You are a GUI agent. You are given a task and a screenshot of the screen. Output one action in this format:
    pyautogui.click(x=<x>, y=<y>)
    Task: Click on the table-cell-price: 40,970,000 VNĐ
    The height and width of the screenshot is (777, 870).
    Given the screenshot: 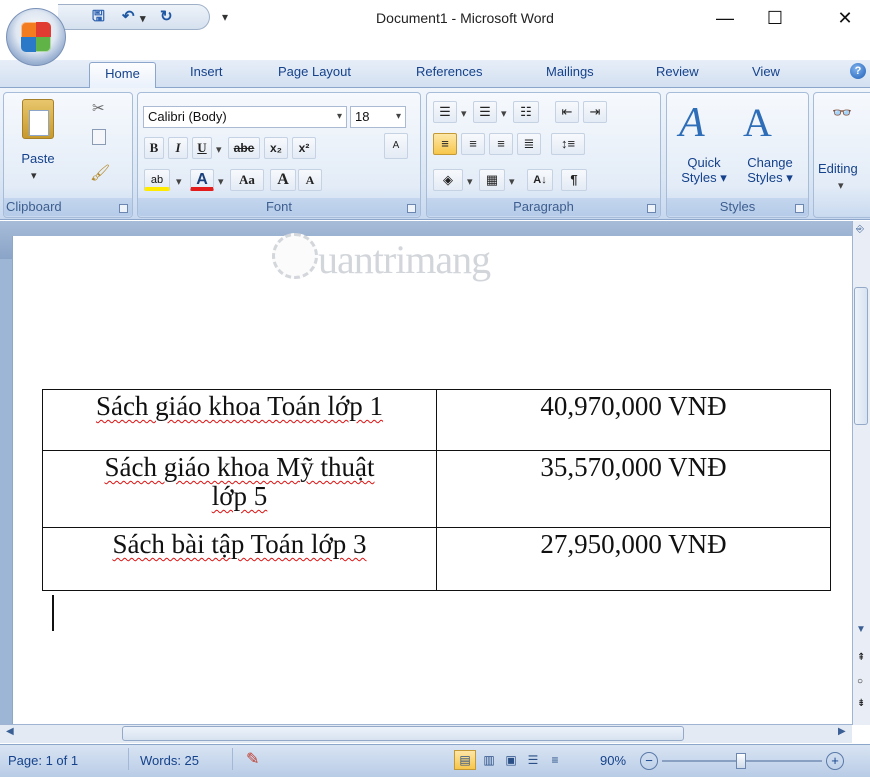 What is the action you would take?
    pyautogui.click(x=633, y=420)
    